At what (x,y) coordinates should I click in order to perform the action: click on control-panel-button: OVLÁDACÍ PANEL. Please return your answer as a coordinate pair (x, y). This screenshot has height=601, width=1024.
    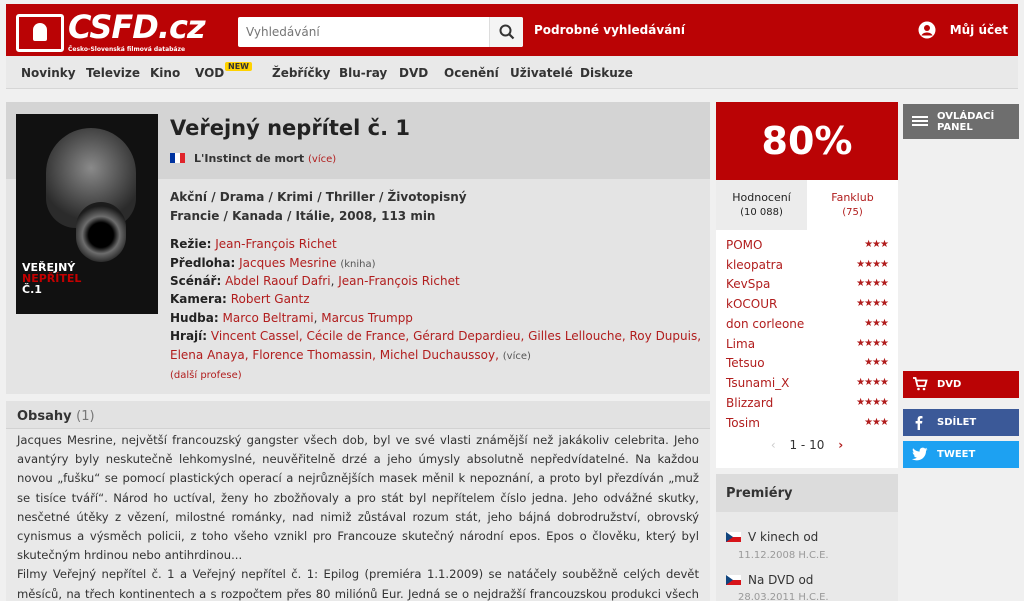
    Looking at the image, I should click on (961, 121).